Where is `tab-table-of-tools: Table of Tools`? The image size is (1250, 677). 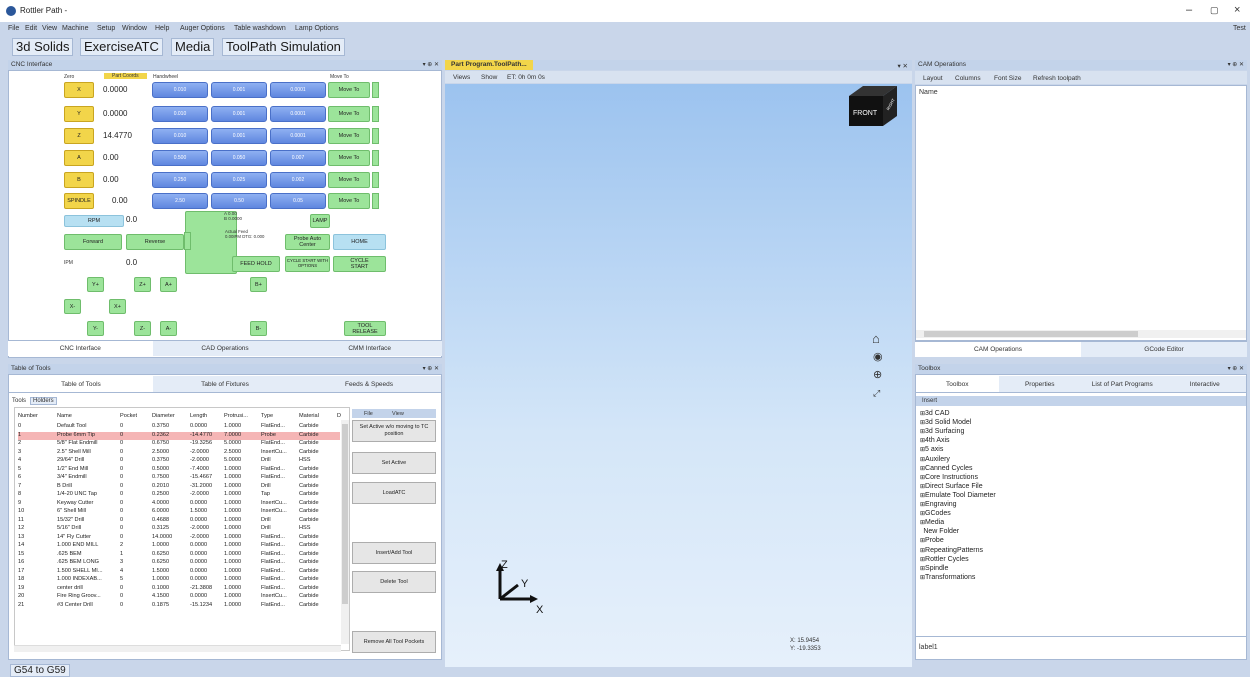 tab-table-of-tools: Table of Tools is located at coordinates (81, 384).